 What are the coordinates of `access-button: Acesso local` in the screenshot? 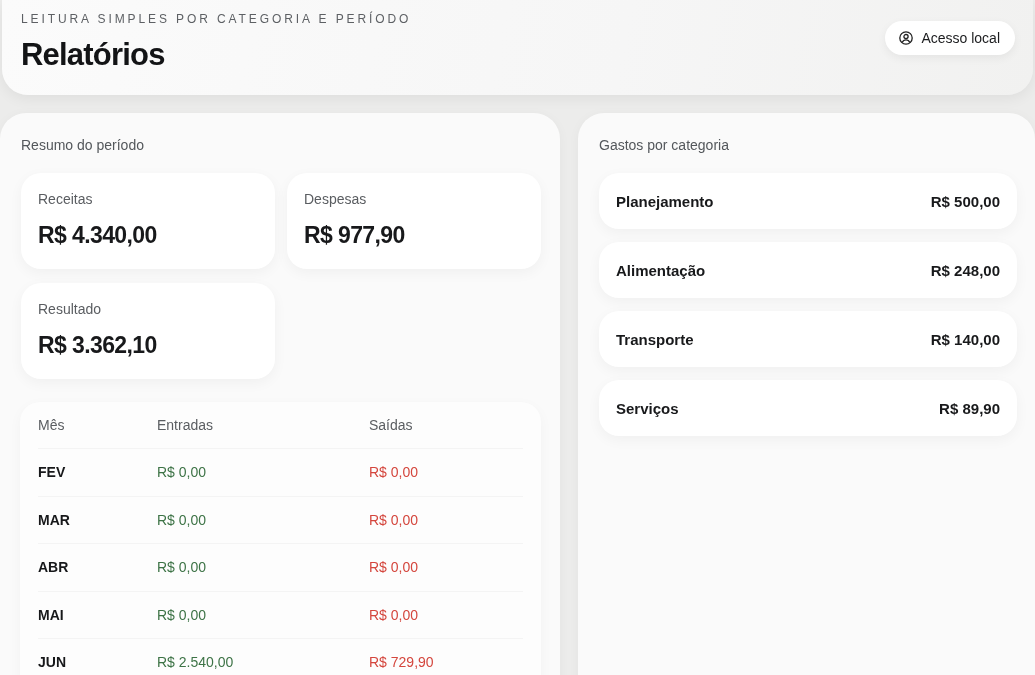 It's located at (950, 38).